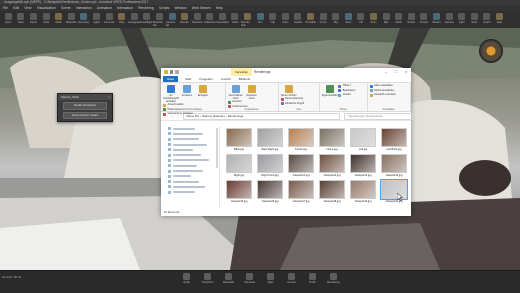  What do you see at coordinates (85, 106) in the screenshot?
I see `render-all-variants-button: Render All Variants` at bounding box center [85, 106].